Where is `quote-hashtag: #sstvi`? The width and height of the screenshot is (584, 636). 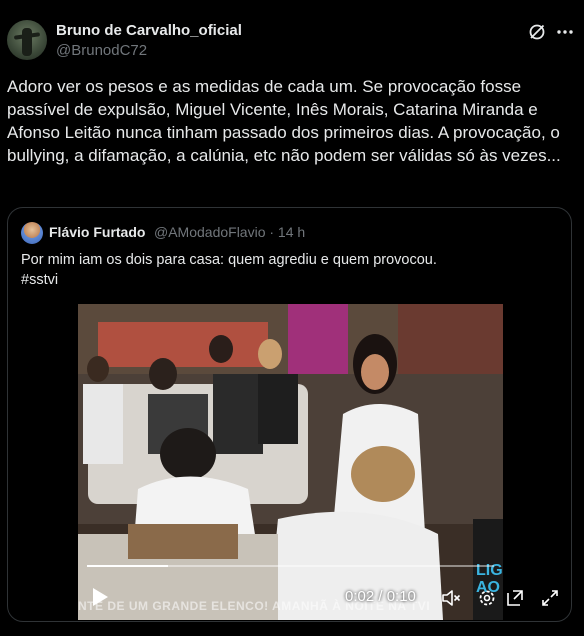 quote-hashtag: #sstvi is located at coordinates (291, 280).